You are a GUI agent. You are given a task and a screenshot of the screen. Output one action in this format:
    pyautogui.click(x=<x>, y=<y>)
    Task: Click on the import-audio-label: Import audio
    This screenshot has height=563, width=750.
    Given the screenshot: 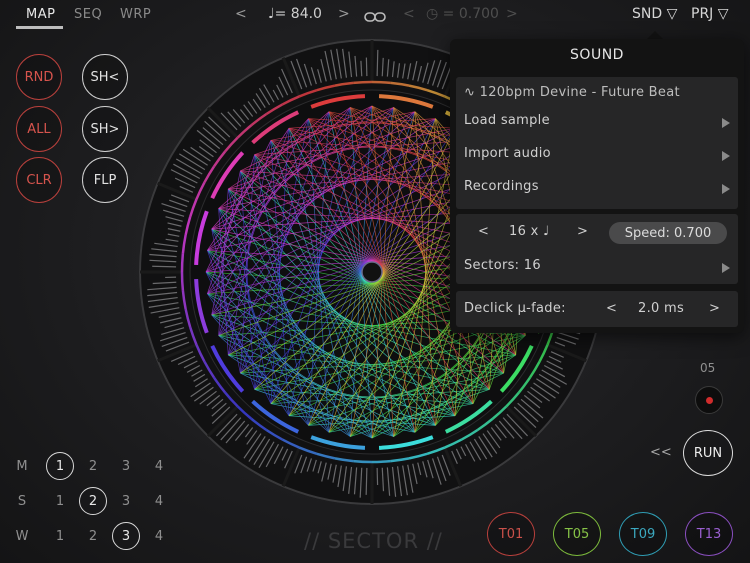 What is the action you would take?
    pyautogui.click(x=507, y=153)
    